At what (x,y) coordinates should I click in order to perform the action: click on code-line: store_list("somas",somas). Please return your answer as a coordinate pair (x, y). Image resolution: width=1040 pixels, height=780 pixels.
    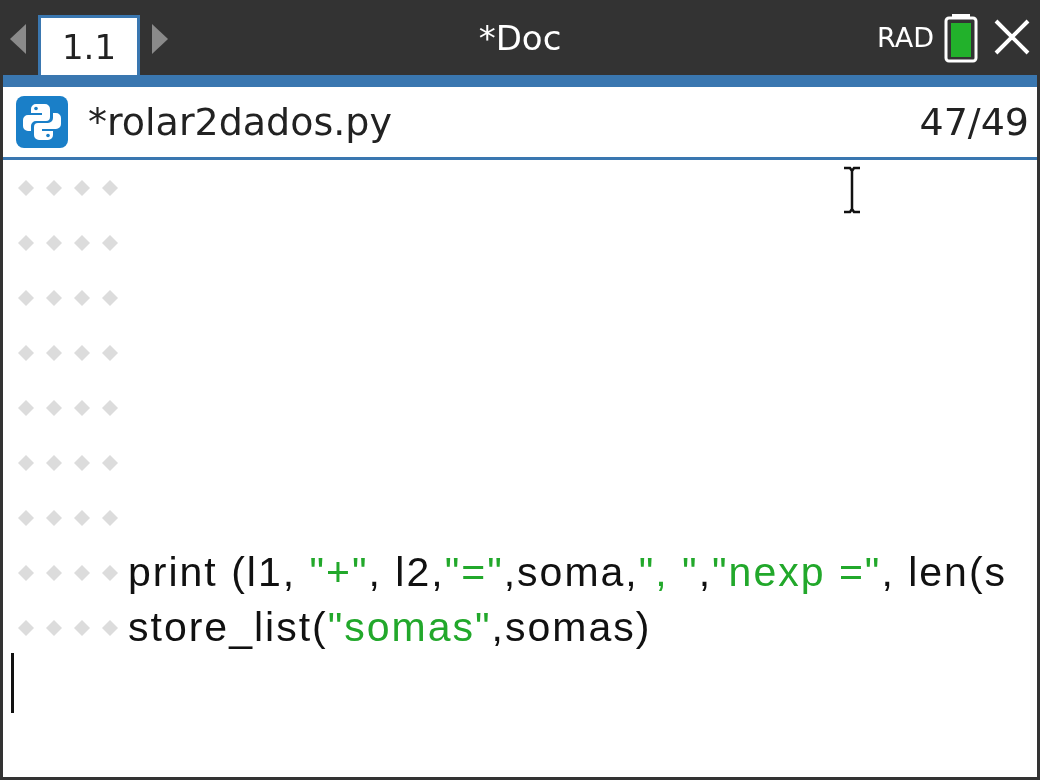
    Looking at the image, I should click on (390, 627).